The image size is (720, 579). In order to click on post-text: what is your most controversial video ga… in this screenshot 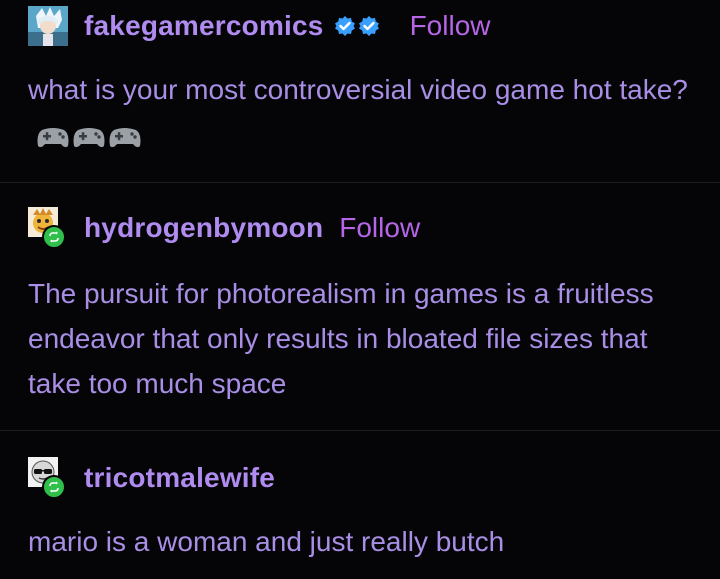, I will do `click(358, 89)`.